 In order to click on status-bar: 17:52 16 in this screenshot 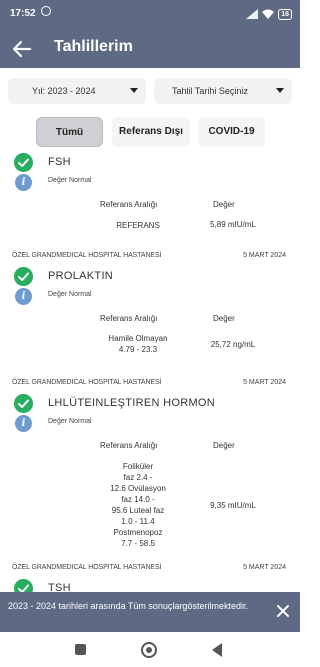, I will do `click(150, 15)`.